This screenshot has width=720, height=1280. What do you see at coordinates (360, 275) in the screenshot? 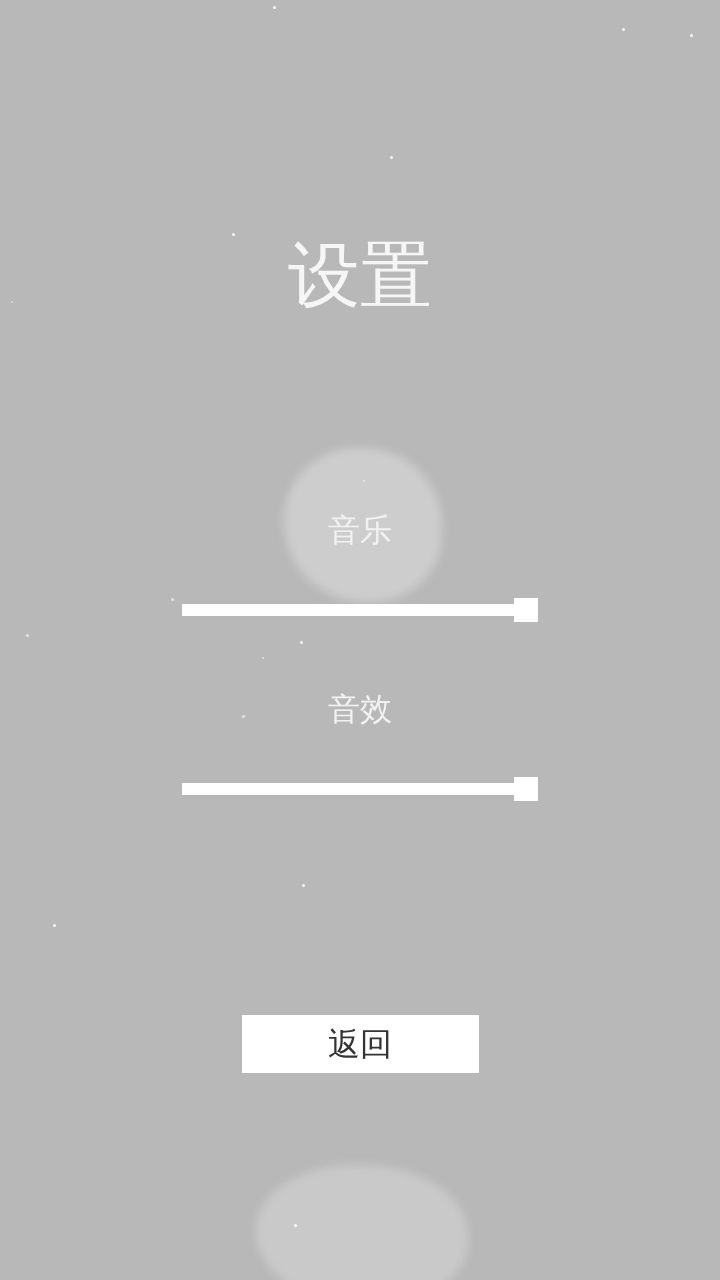
I see `page-title: 设置` at bounding box center [360, 275].